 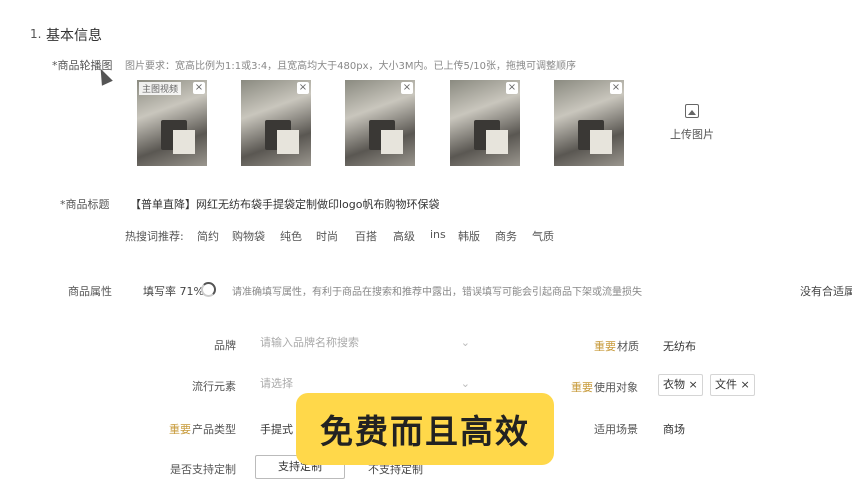 What do you see at coordinates (208, 289) in the screenshot?
I see `progress-ring-icon` at bounding box center [208, 289].